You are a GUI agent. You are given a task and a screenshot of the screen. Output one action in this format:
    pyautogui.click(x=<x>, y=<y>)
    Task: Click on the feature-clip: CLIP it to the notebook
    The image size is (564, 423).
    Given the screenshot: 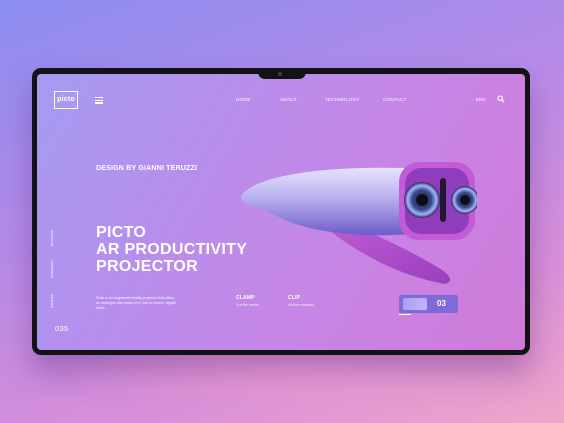 What is the action you would take?
    pyautogui.click(x=301, y=301)
    